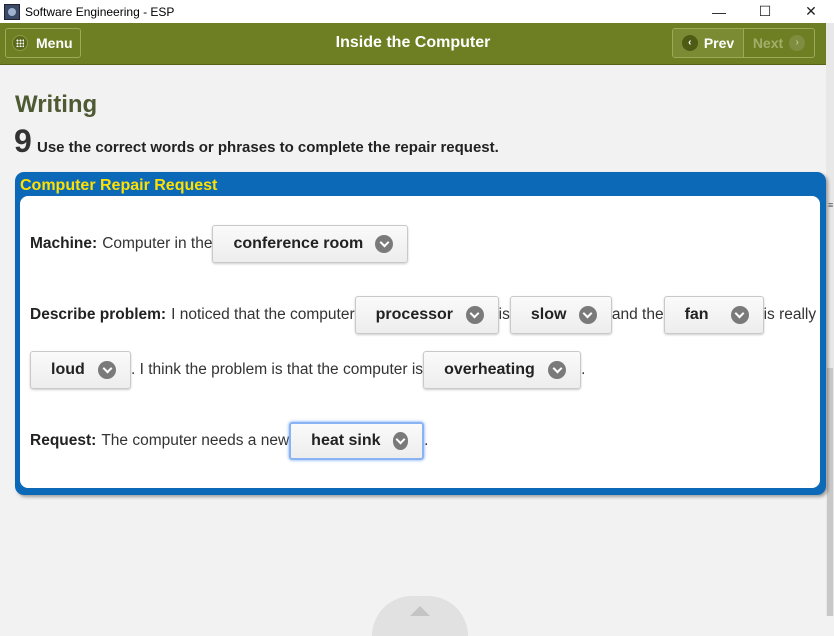 The image size is (834, 636). Describe the element at coordinates (346, 440) in the screenshot. I see `dropdown-value: heat sink` at that location.